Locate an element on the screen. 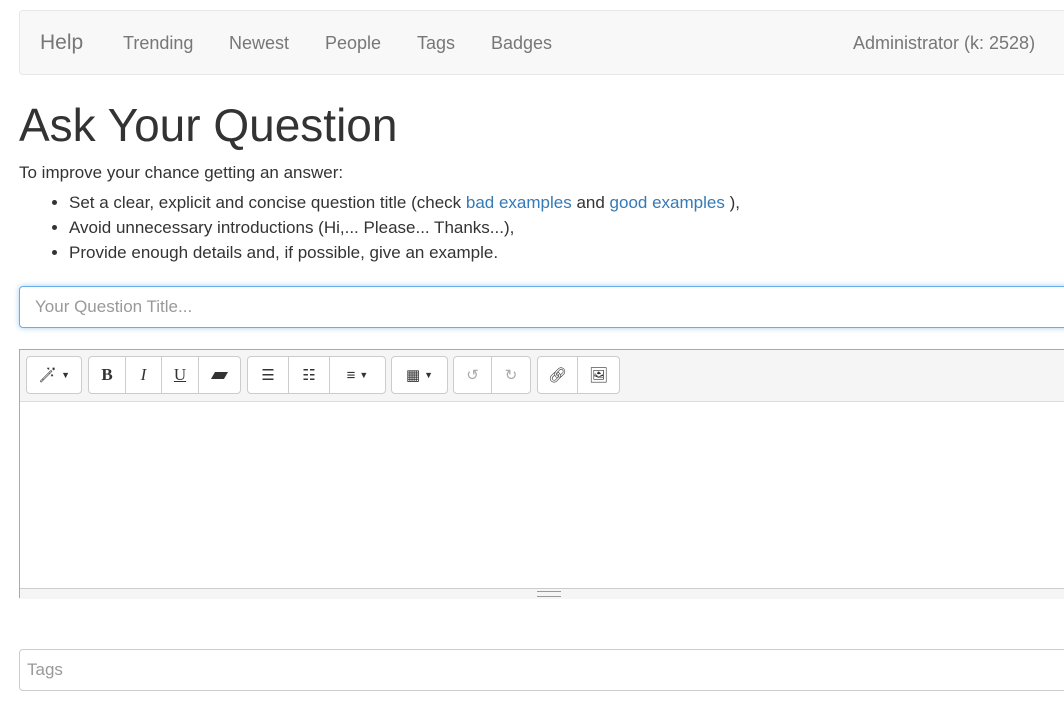 This screenshot has height=708, width=1064. bad-examples-link: bad examples is located at coordinates (519, 202).